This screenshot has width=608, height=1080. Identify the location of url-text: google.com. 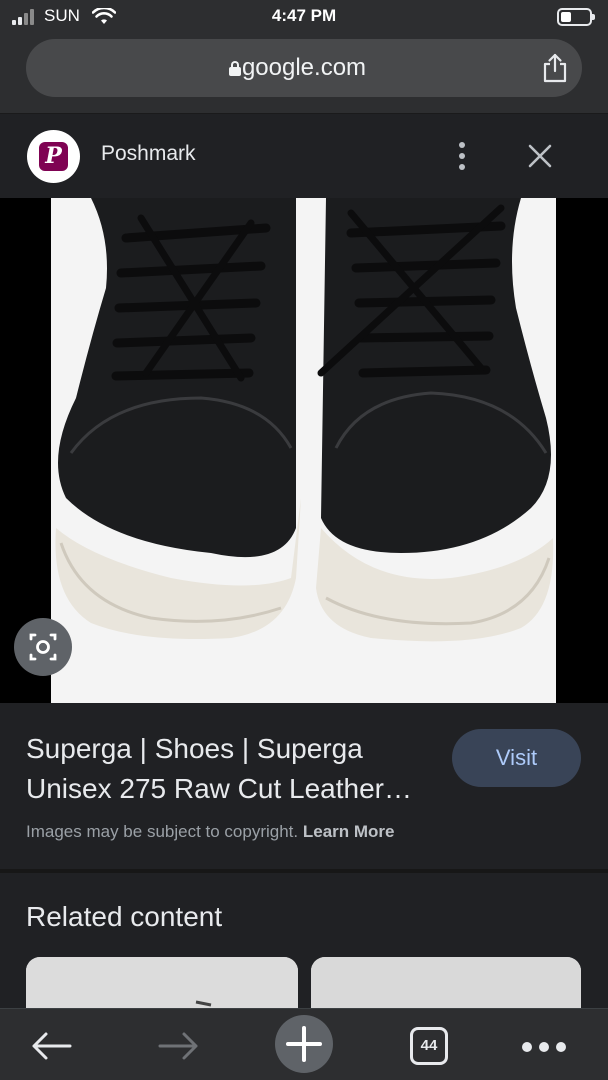
(304, 67).